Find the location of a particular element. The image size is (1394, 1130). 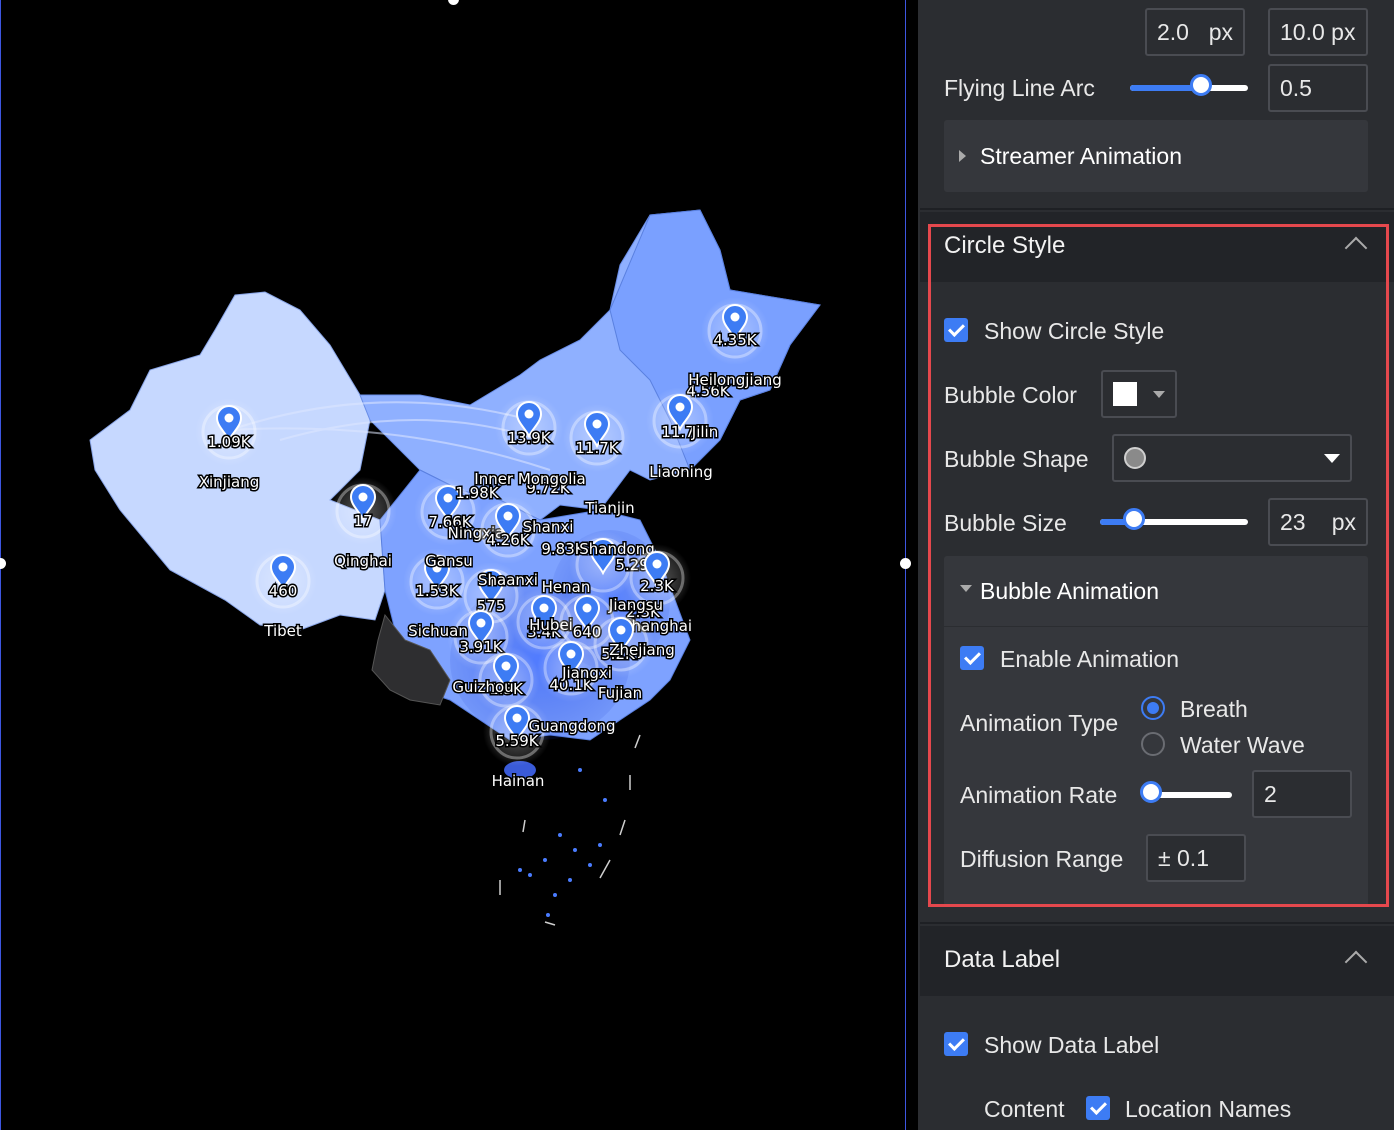

show-circle-style-label: Show Circle Style is located at coordinates (1074, 331).